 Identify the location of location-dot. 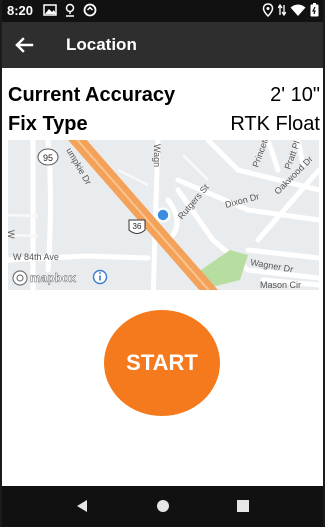
(163, 215).